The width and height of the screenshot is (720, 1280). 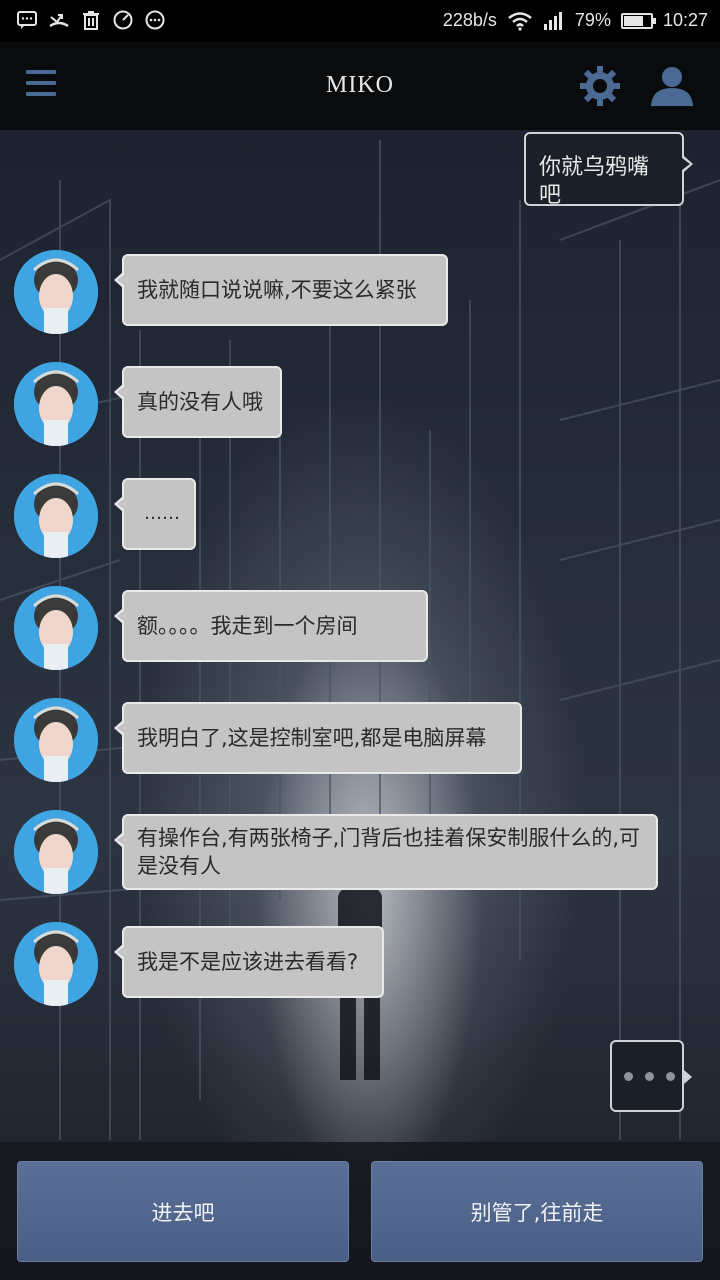 I want to click on clock: 10:27, so click(x=685, y=20).